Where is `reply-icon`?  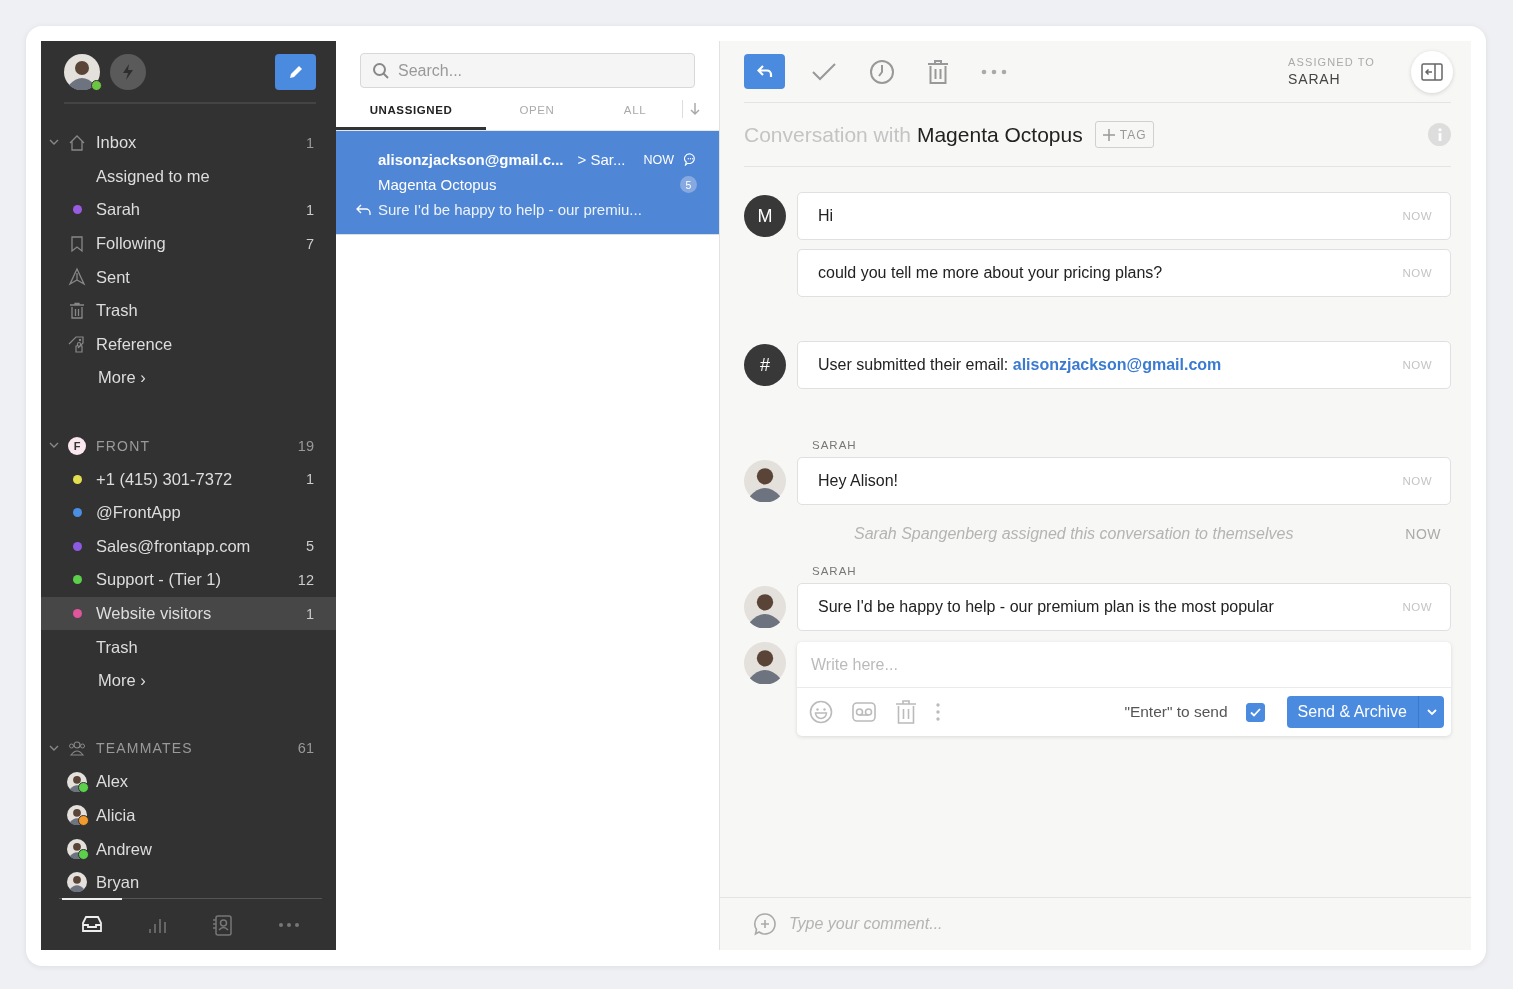 reply-icon is located at coordinates (764, 71).